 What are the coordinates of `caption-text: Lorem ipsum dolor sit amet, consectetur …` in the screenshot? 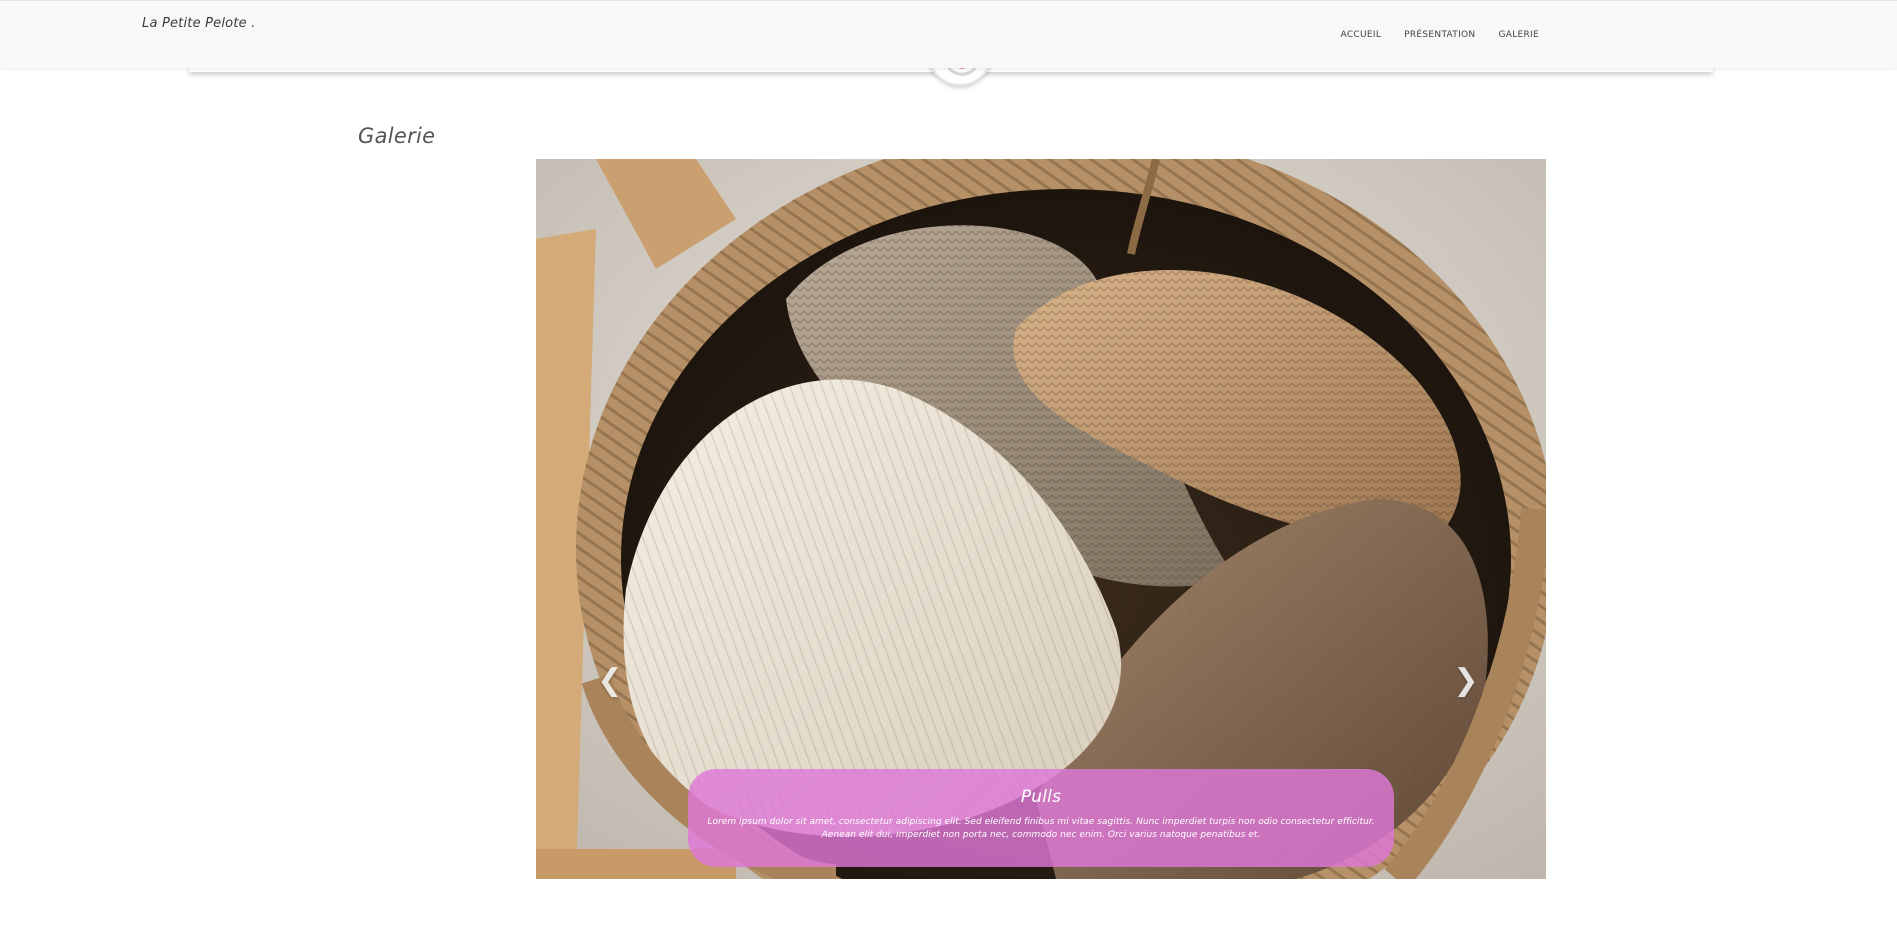 It's located at (1041, 828).